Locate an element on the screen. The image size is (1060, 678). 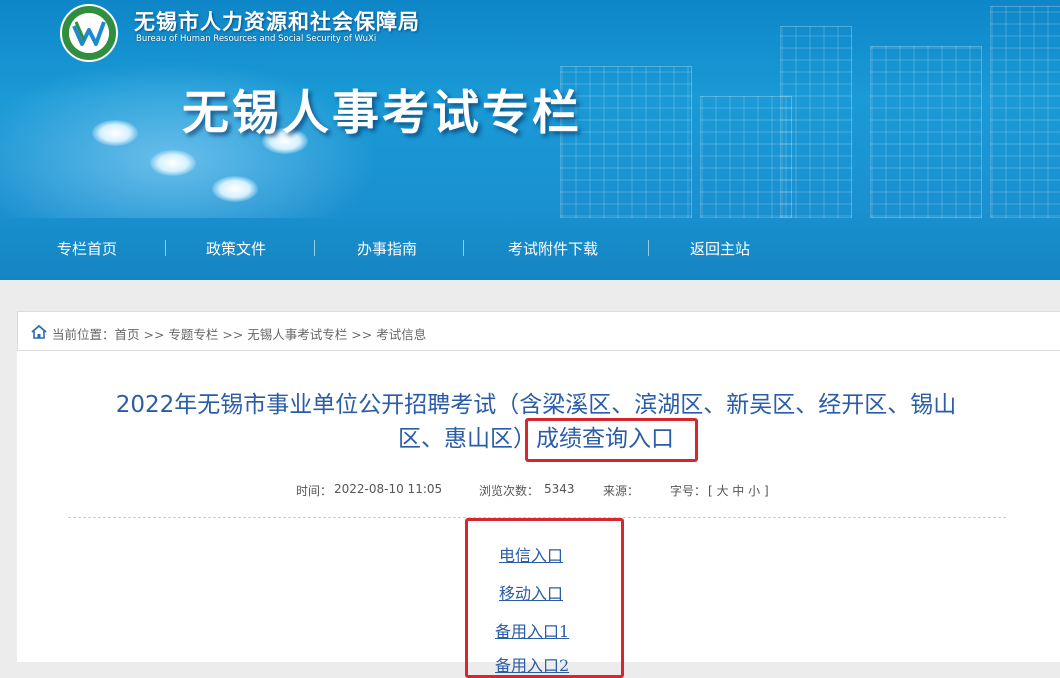
link-telecom-entry: 电信入口 is located at coordinates (531, 554).